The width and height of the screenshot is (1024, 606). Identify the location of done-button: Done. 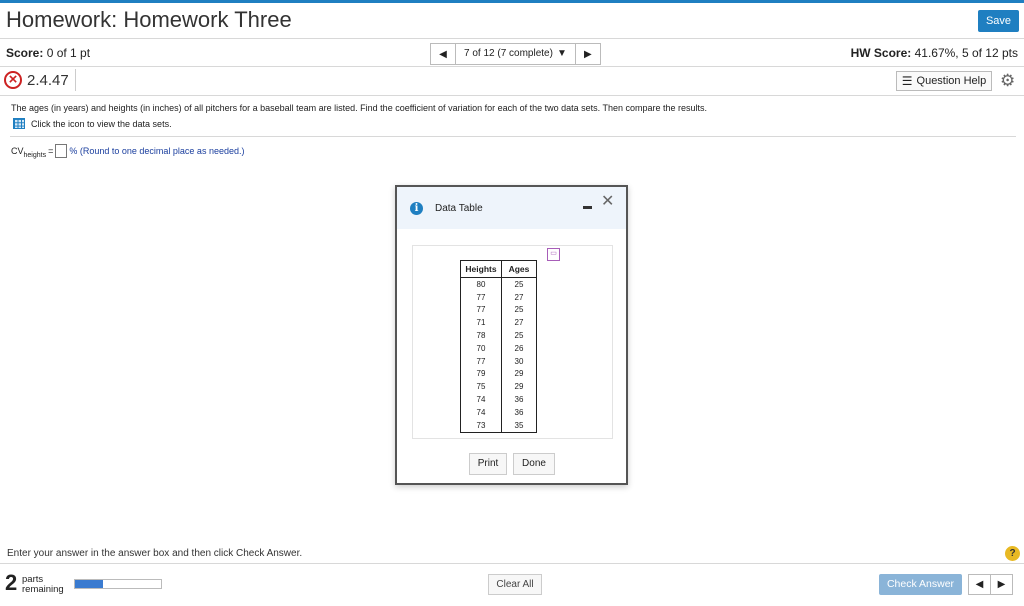
(534, 464).